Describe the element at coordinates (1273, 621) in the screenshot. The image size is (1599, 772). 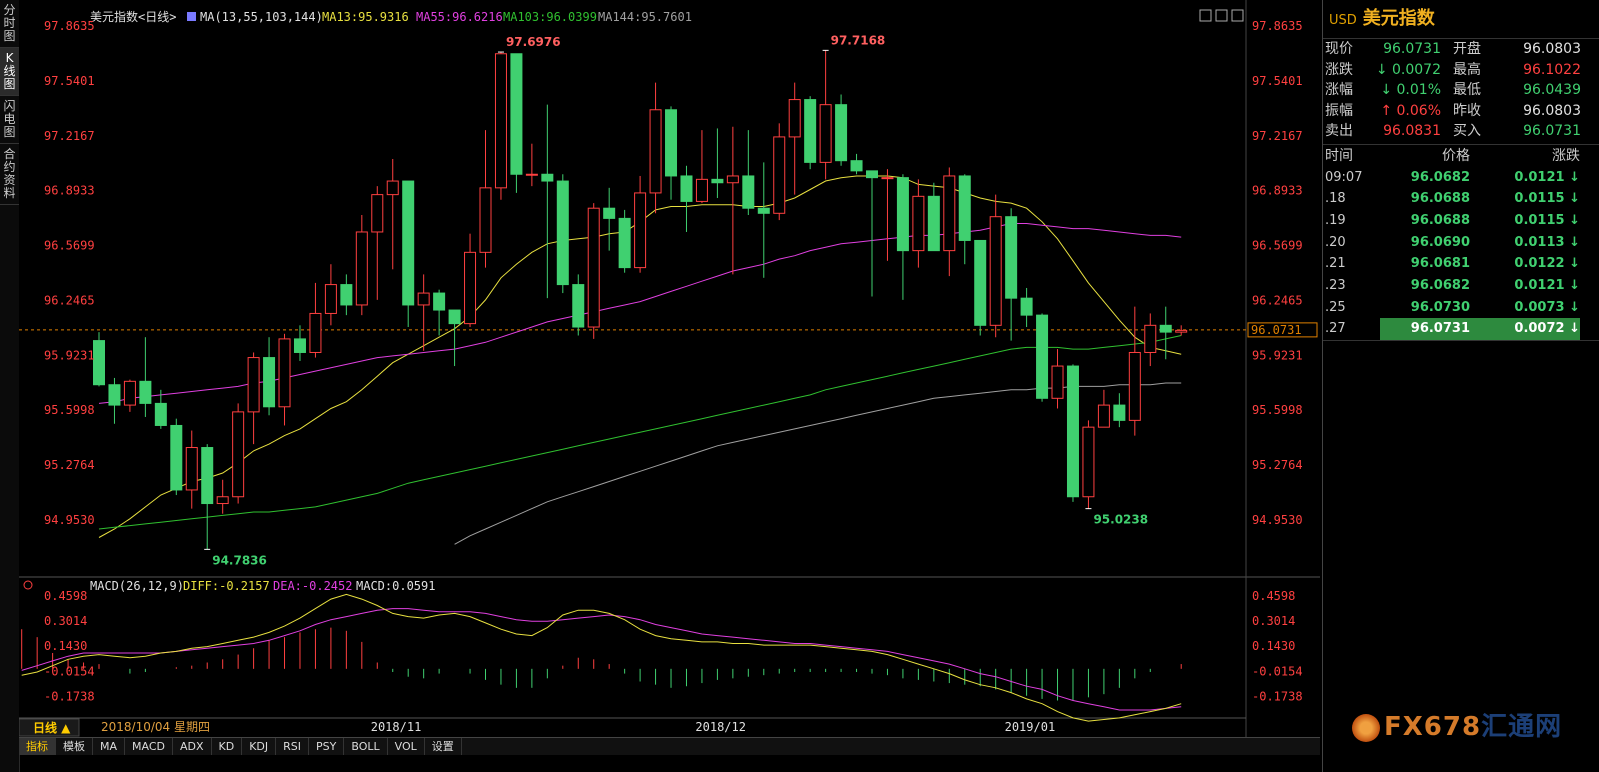
I see `macd-axis-right-label: 0.3014` at that location.